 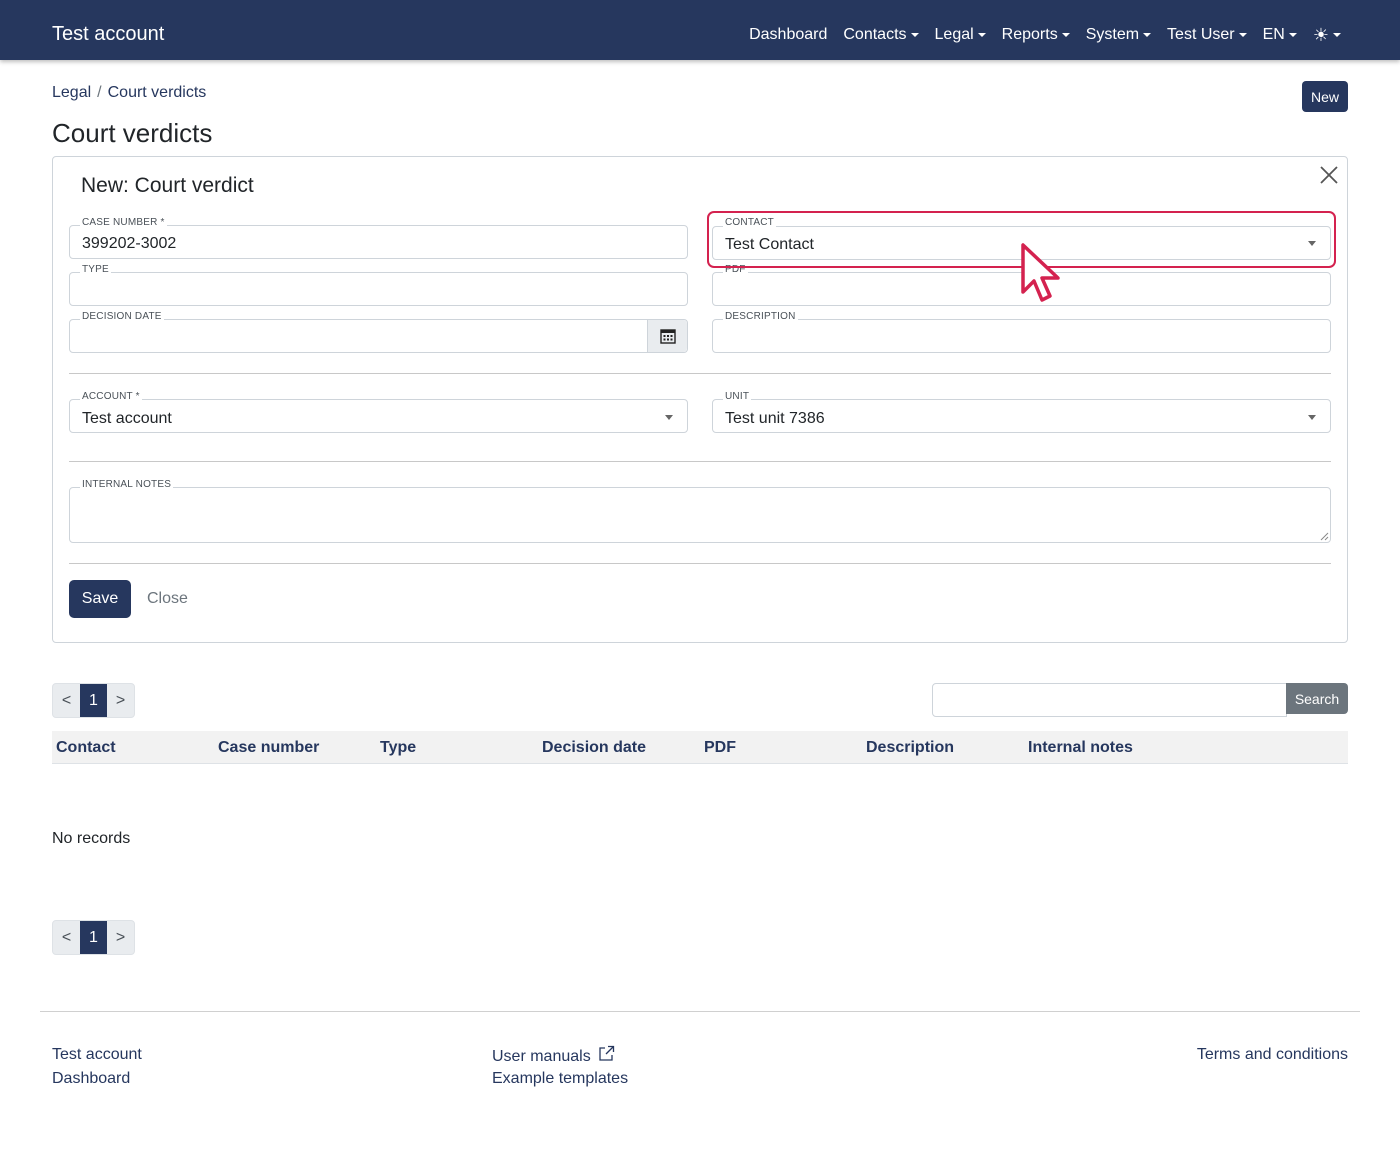 I want to click on footer-link-dashboard: Dashboard, so click(x=91, y=1079).